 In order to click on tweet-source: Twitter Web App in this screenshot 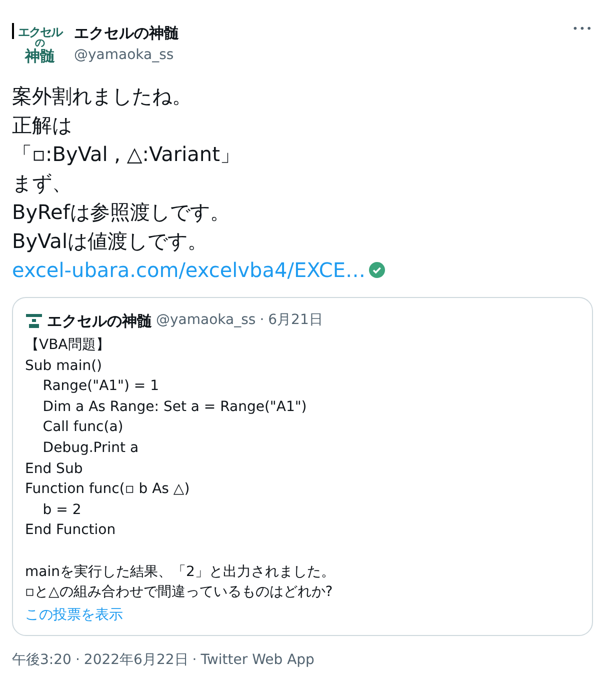, I will do `click(257, 661)`.